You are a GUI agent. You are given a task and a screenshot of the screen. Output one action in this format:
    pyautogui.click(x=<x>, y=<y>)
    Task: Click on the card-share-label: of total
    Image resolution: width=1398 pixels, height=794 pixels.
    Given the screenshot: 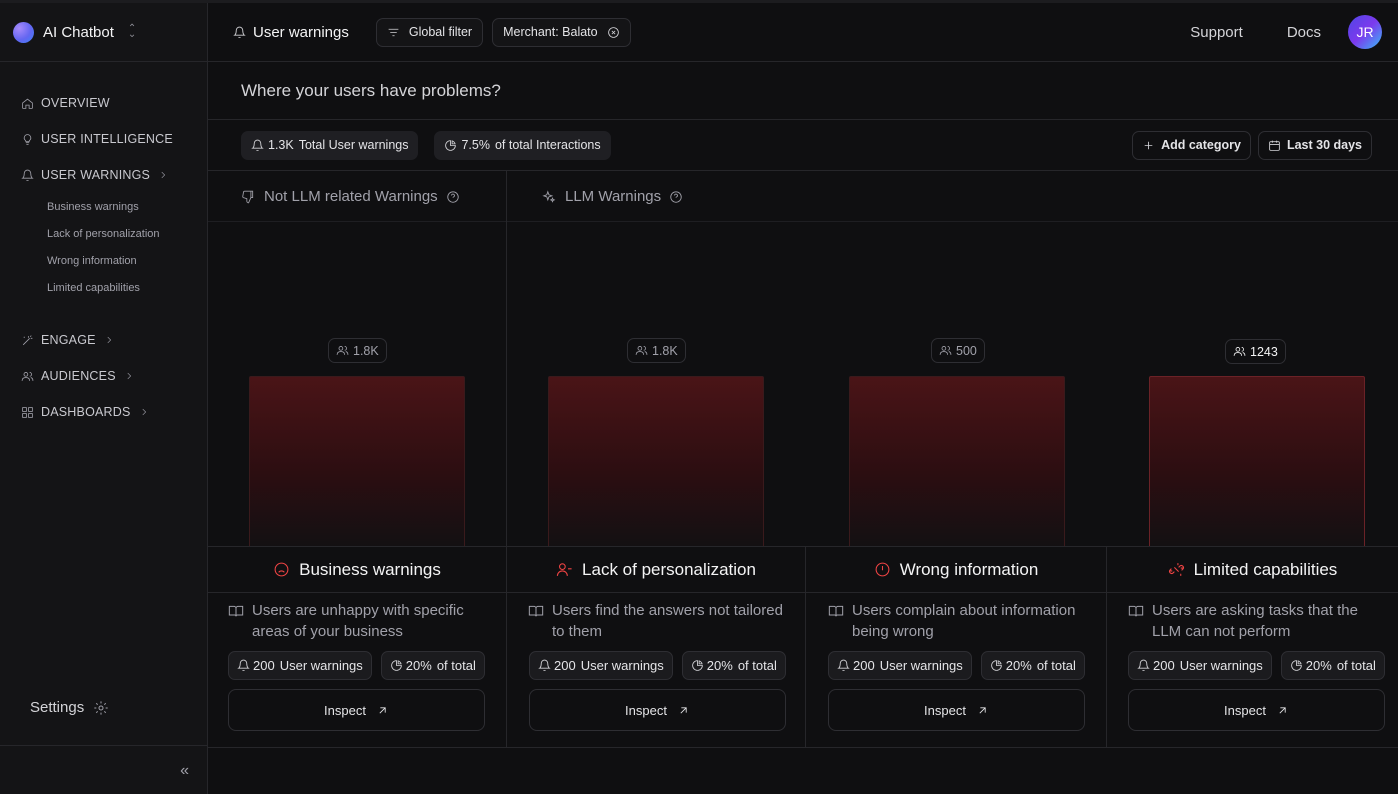 What is the action you would take?
    pyautogui.click(x=1056, y=665)
    